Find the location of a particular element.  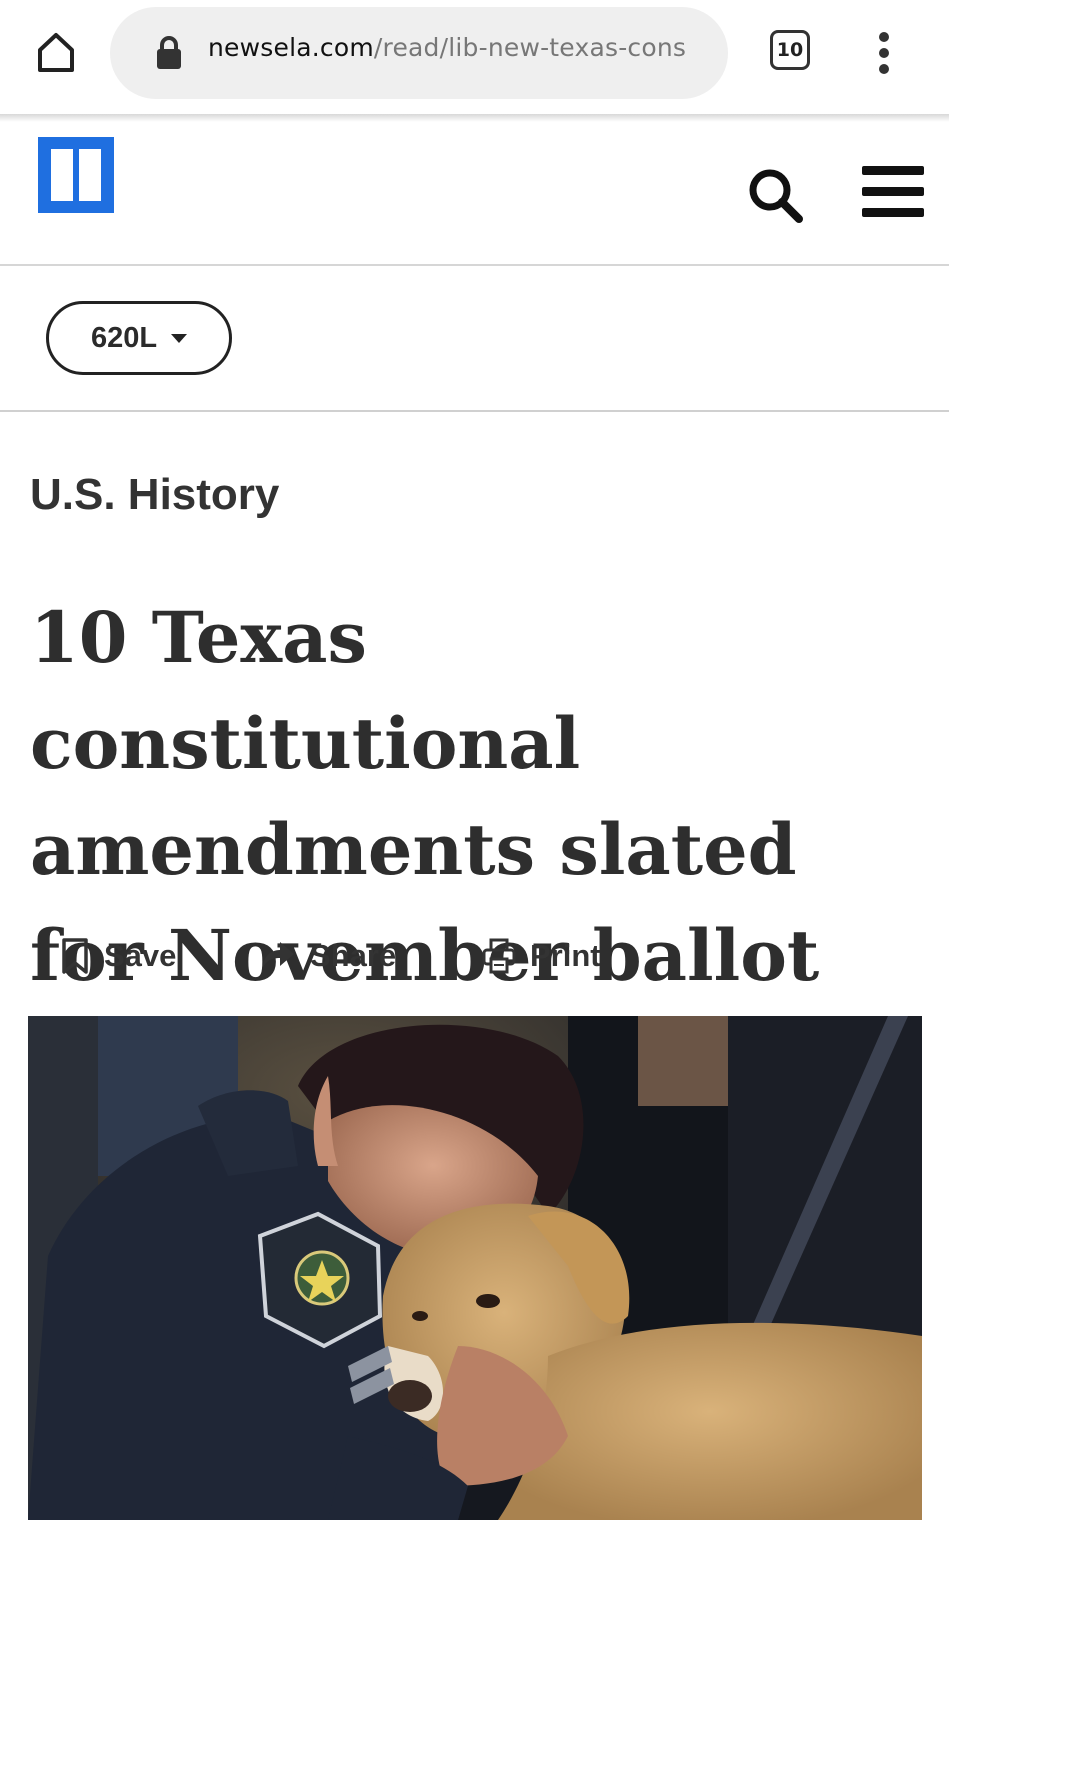

bookmark-icon is located at coordinates (75, 956).